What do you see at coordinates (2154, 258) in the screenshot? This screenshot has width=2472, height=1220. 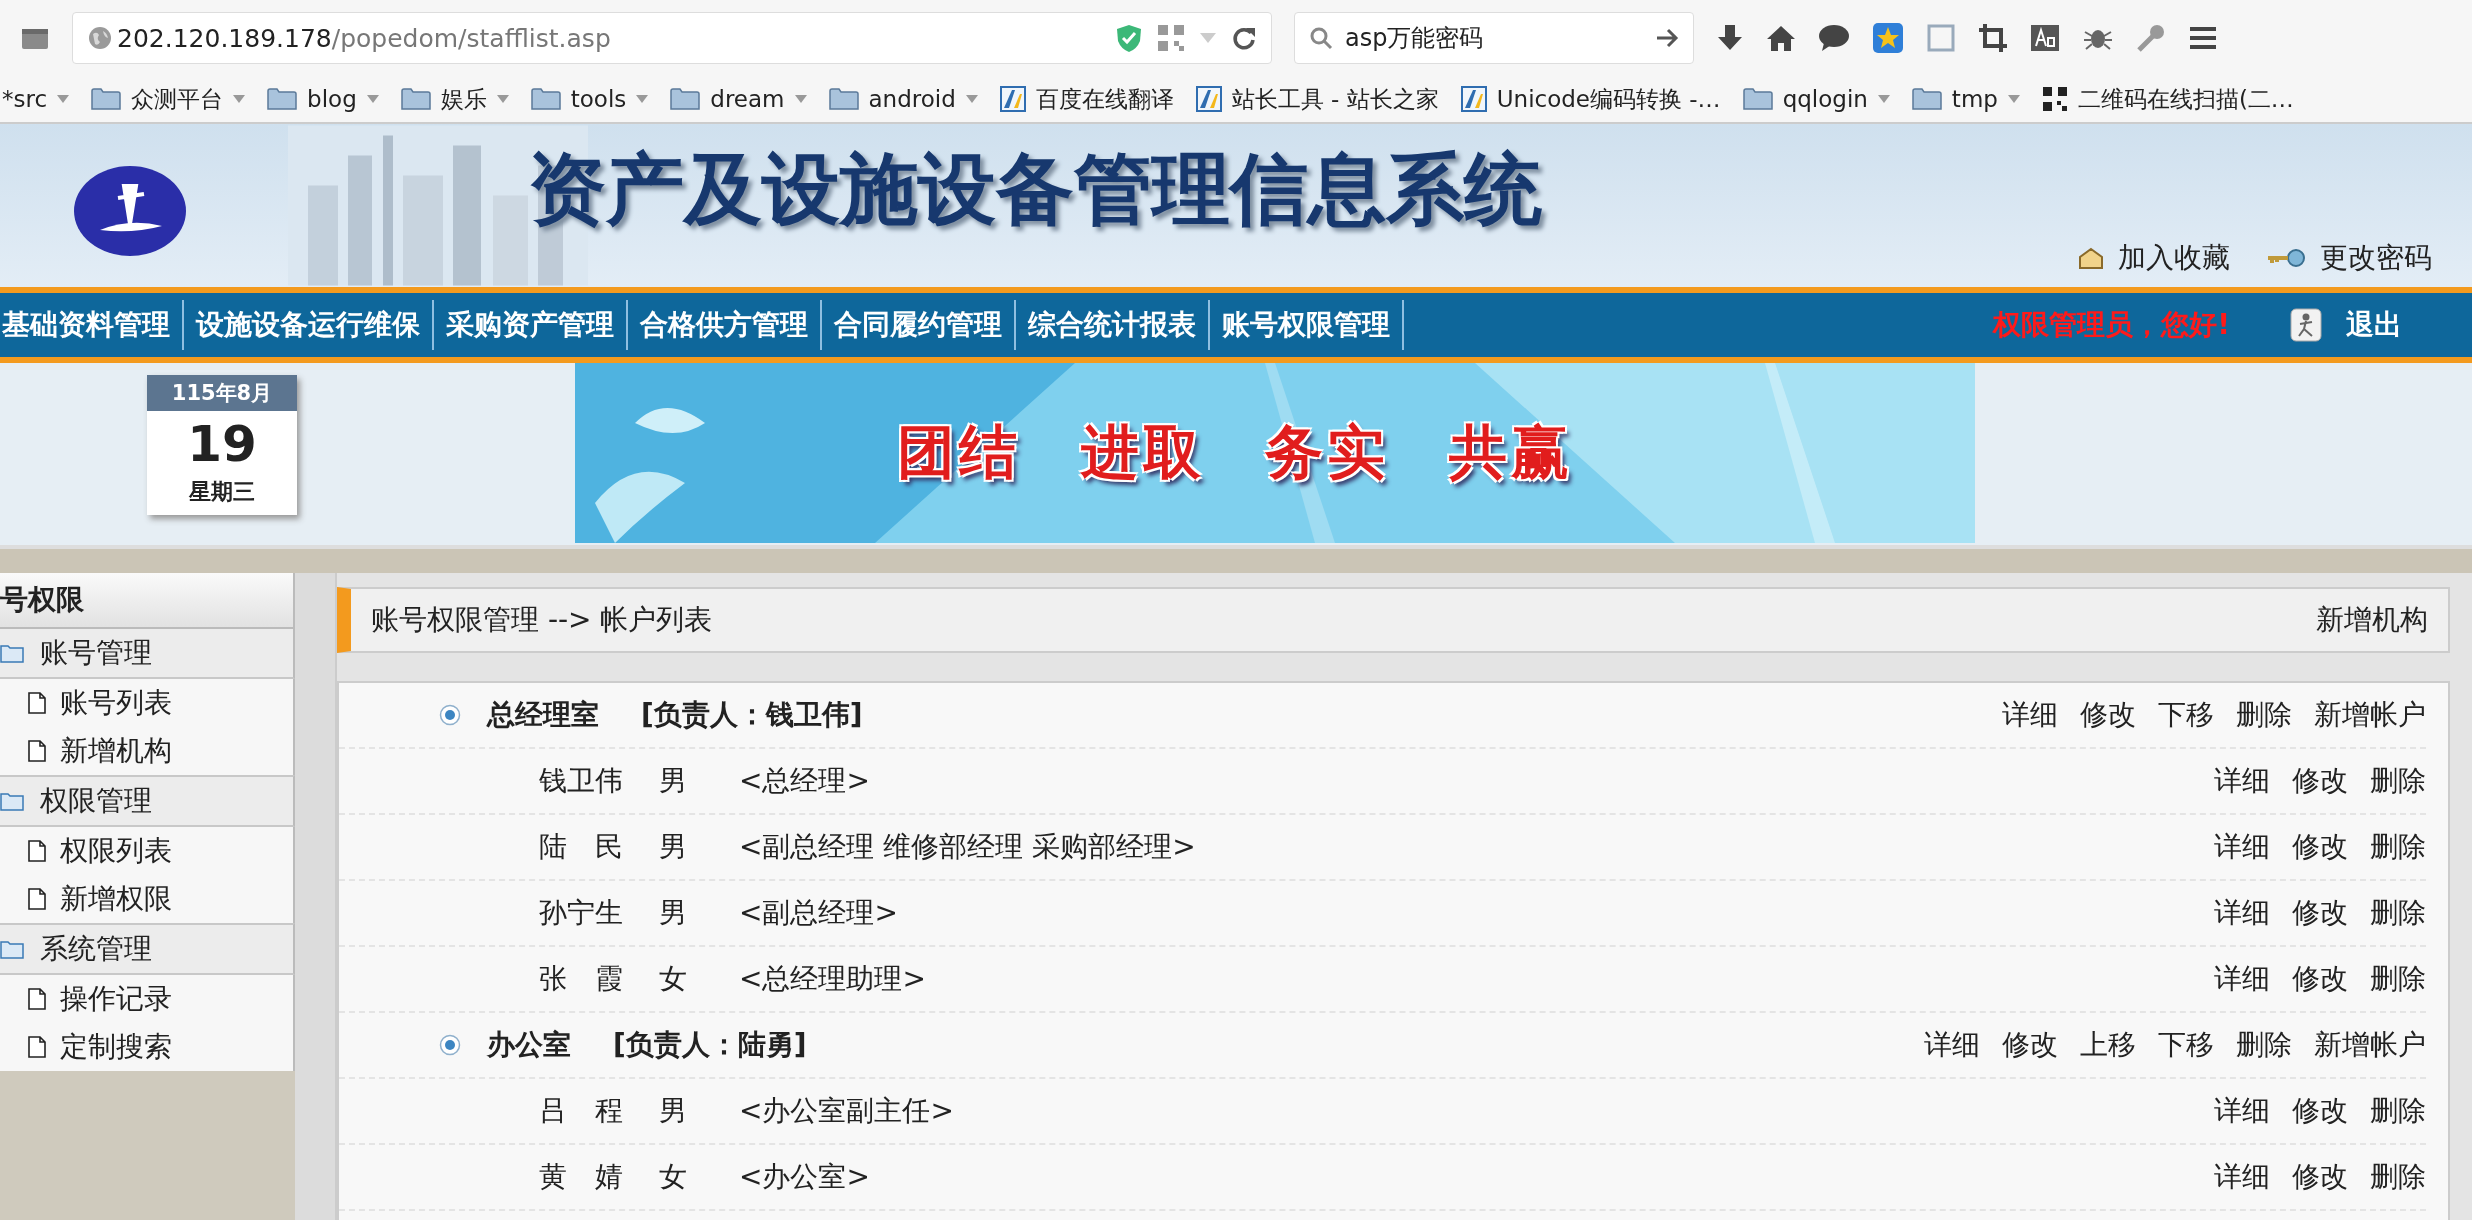 I see `header-link: 加入收藏` at bounding box center [2154, 258].